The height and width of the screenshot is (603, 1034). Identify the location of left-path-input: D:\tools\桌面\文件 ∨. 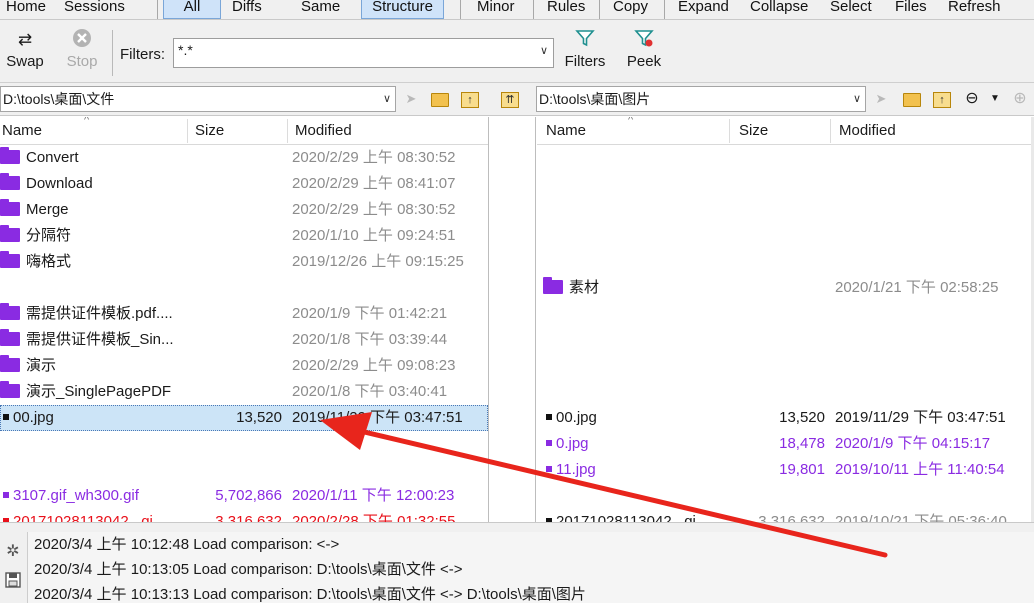
(198, 99).